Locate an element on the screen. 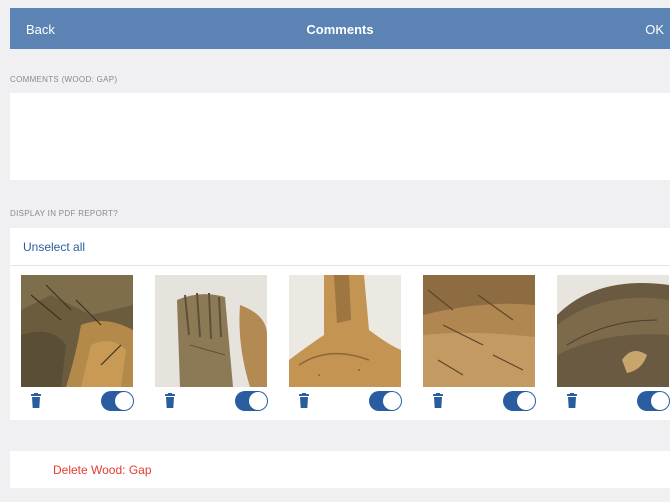 The image size is (670, 502). unselect-row: Unselect all is located at coordinates (340, 247).